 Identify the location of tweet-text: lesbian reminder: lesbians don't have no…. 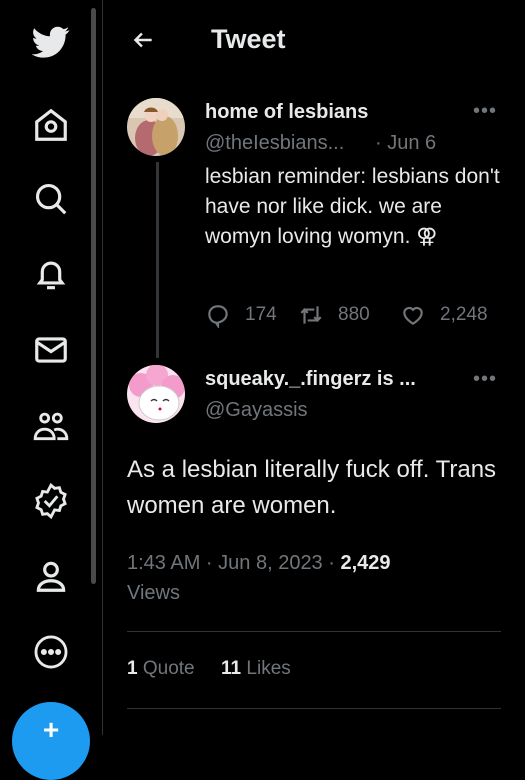
(352, 206).